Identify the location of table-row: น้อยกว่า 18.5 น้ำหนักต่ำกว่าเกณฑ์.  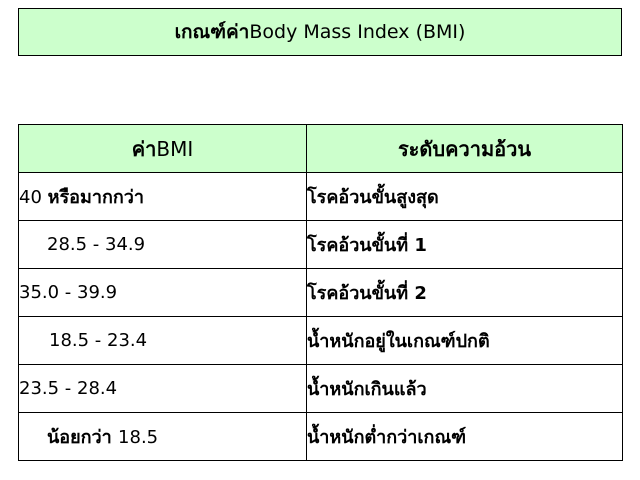
(320, 436).